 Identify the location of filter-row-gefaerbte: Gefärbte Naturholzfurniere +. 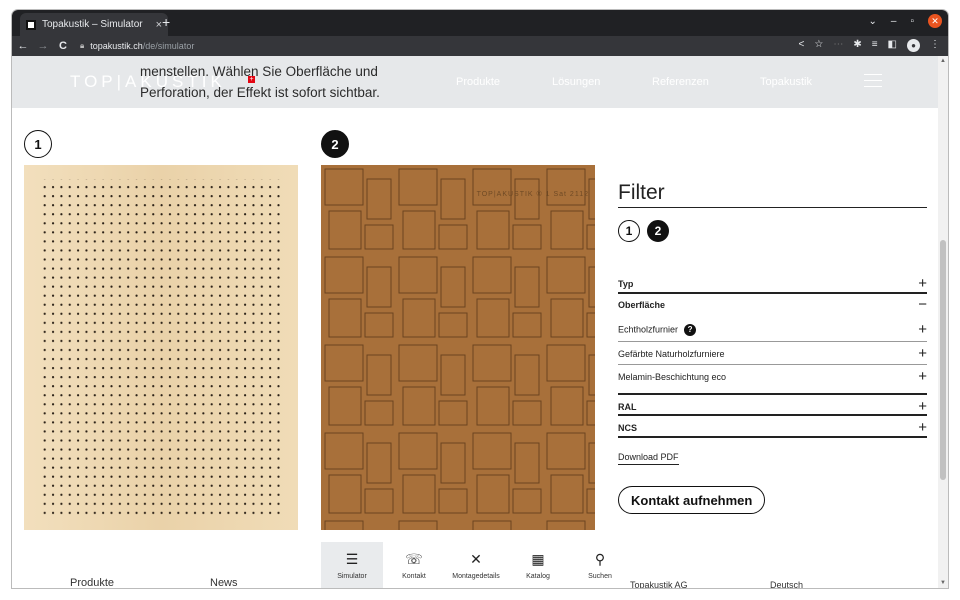
(772, 353).